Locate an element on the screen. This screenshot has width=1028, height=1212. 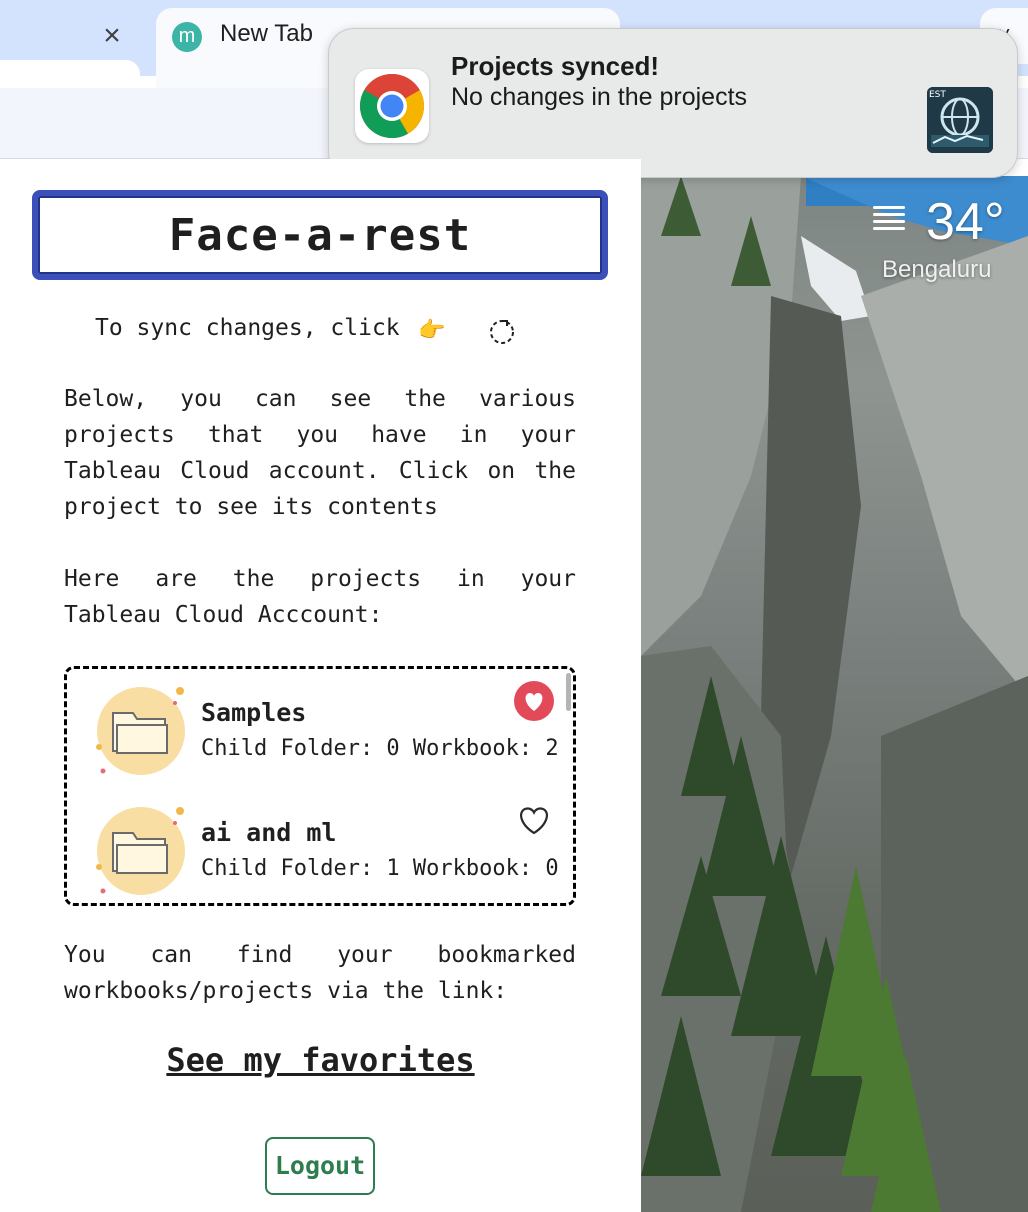
project-meta: Child Folder: 1 Workbook: 0 is located at coordinates (380, 868).